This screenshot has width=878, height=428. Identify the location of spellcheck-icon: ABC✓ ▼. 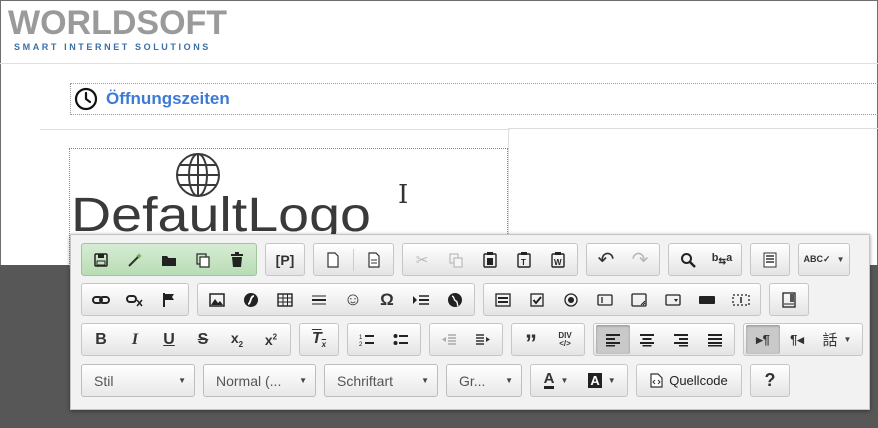
(824, 259).